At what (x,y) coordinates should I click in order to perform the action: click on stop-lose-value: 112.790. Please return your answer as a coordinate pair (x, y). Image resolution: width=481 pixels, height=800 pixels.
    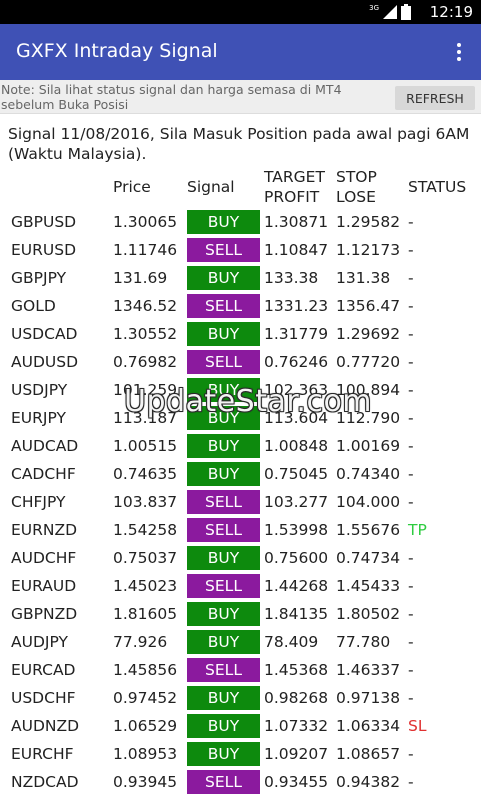
    Looking at the image, I should click on (368, 418).